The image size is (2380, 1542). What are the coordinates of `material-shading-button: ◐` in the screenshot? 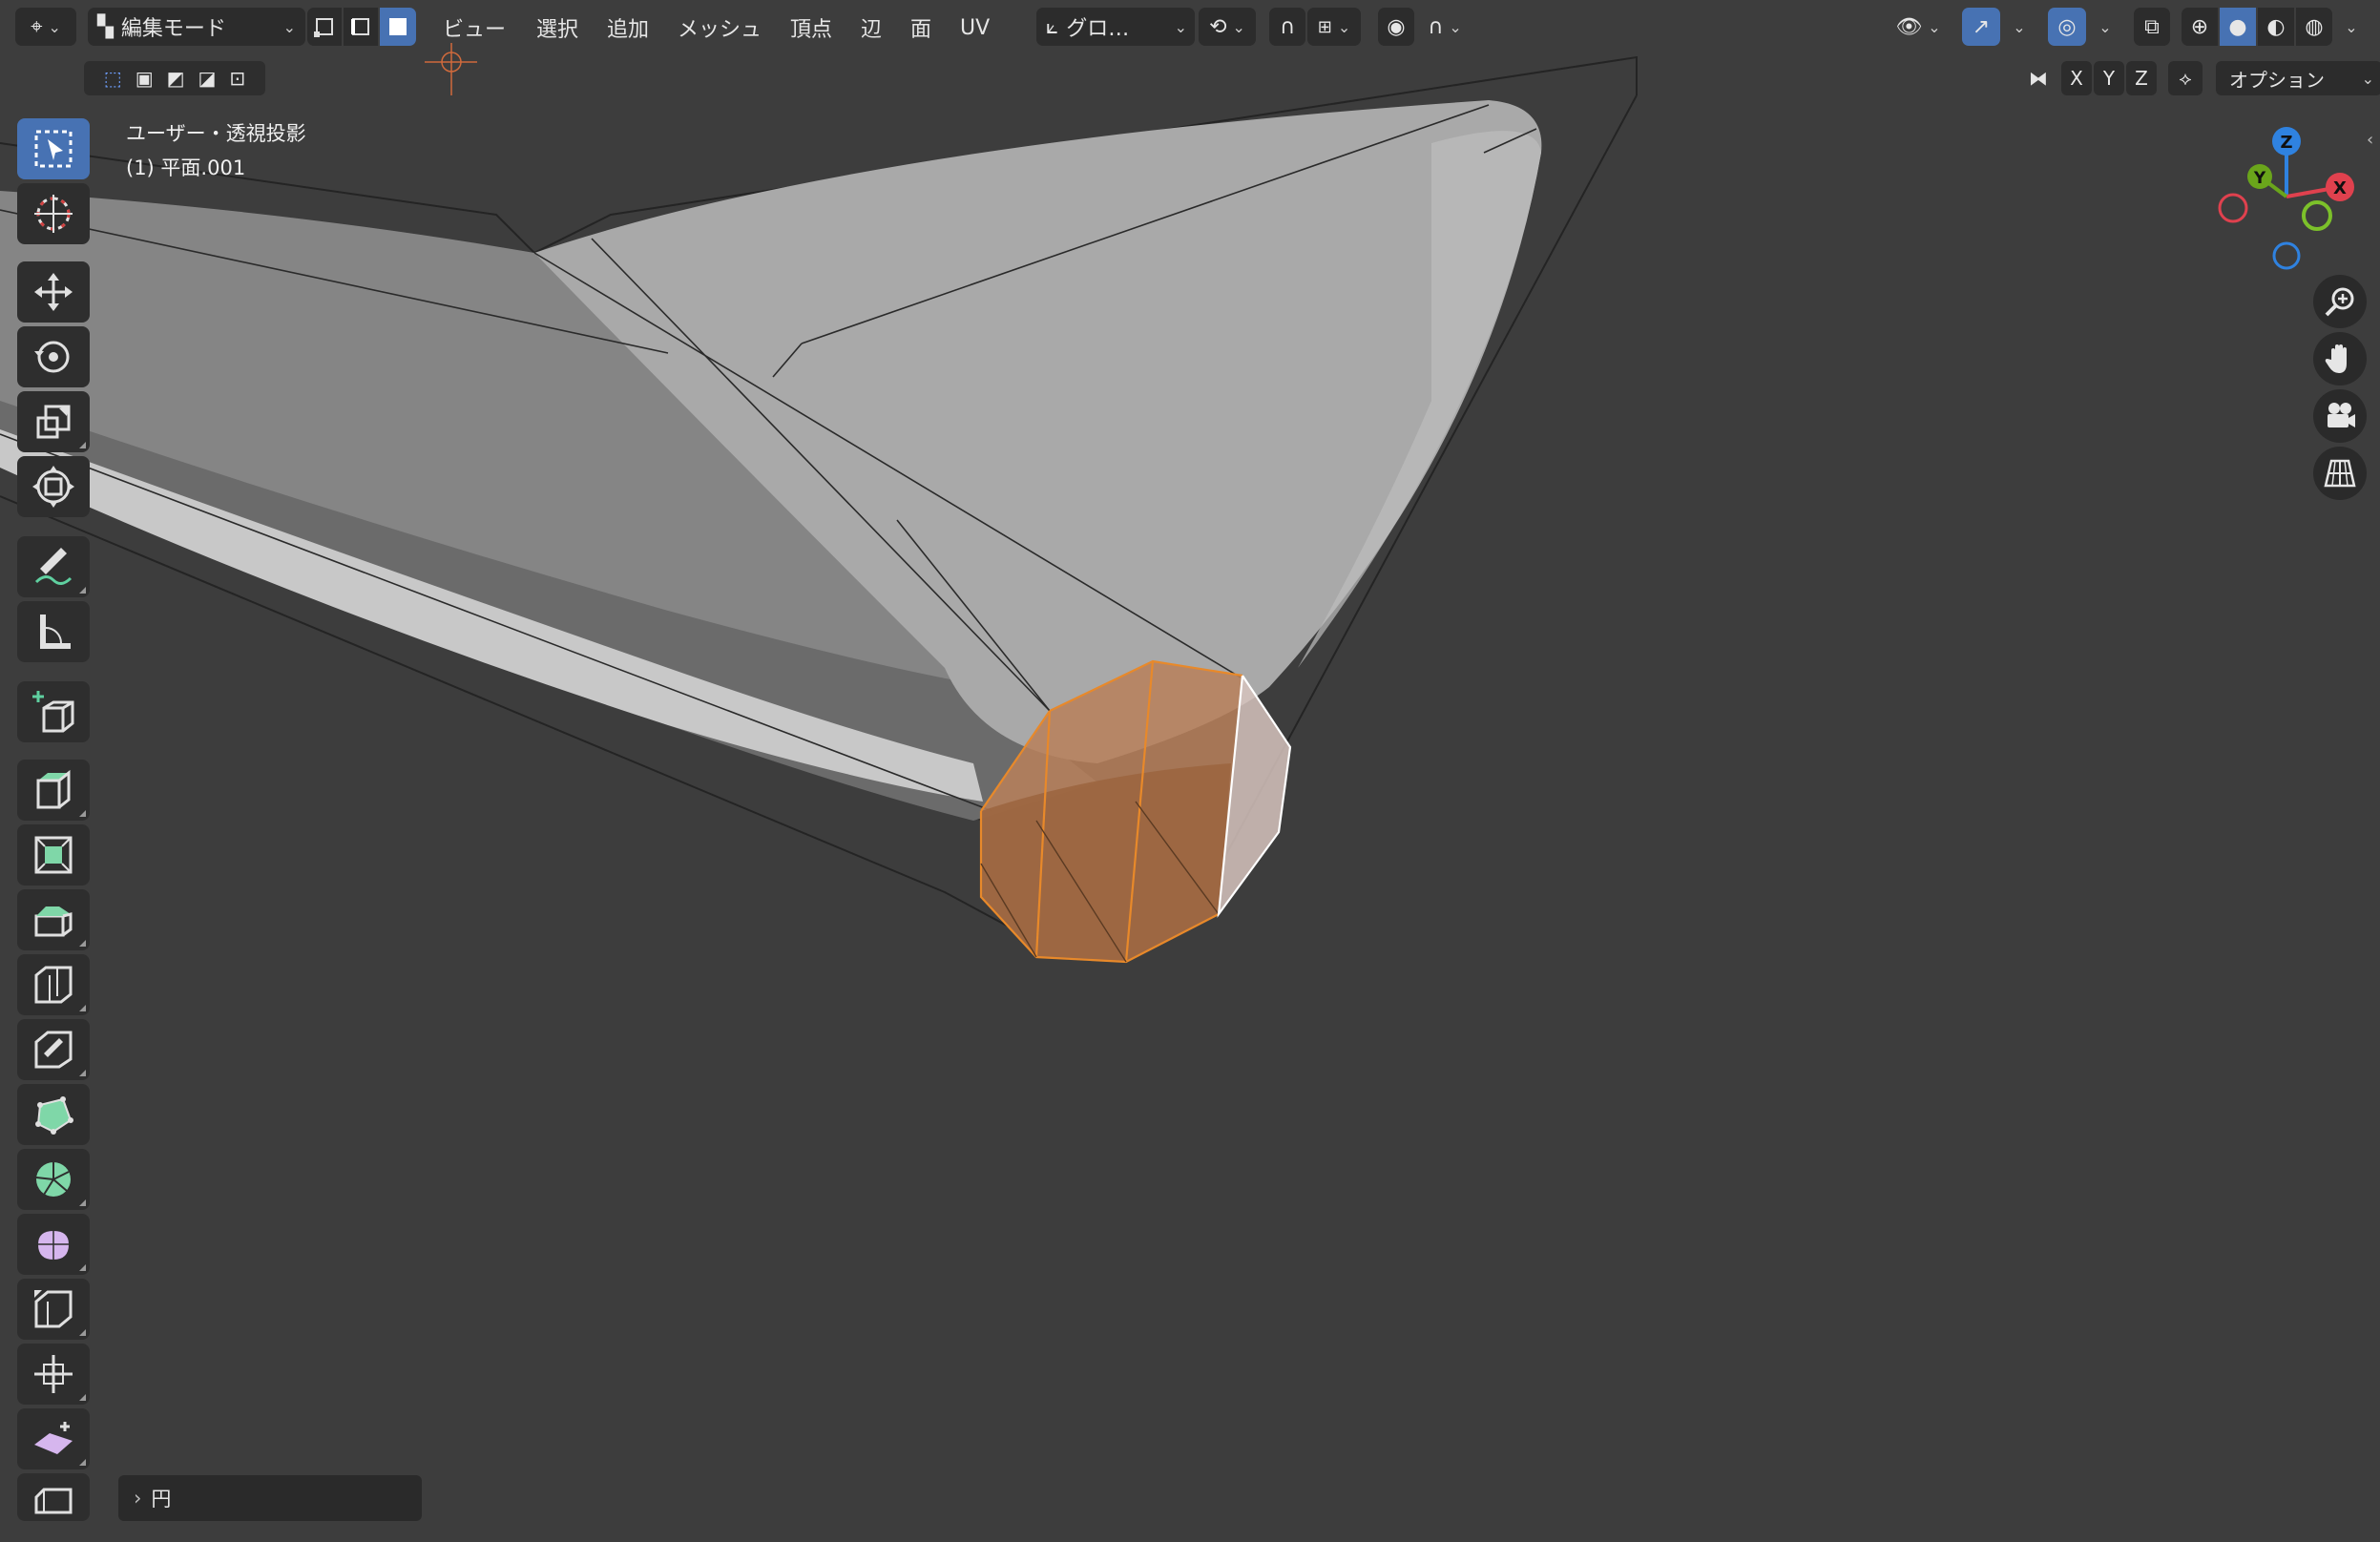 It's located at (2276, 27).